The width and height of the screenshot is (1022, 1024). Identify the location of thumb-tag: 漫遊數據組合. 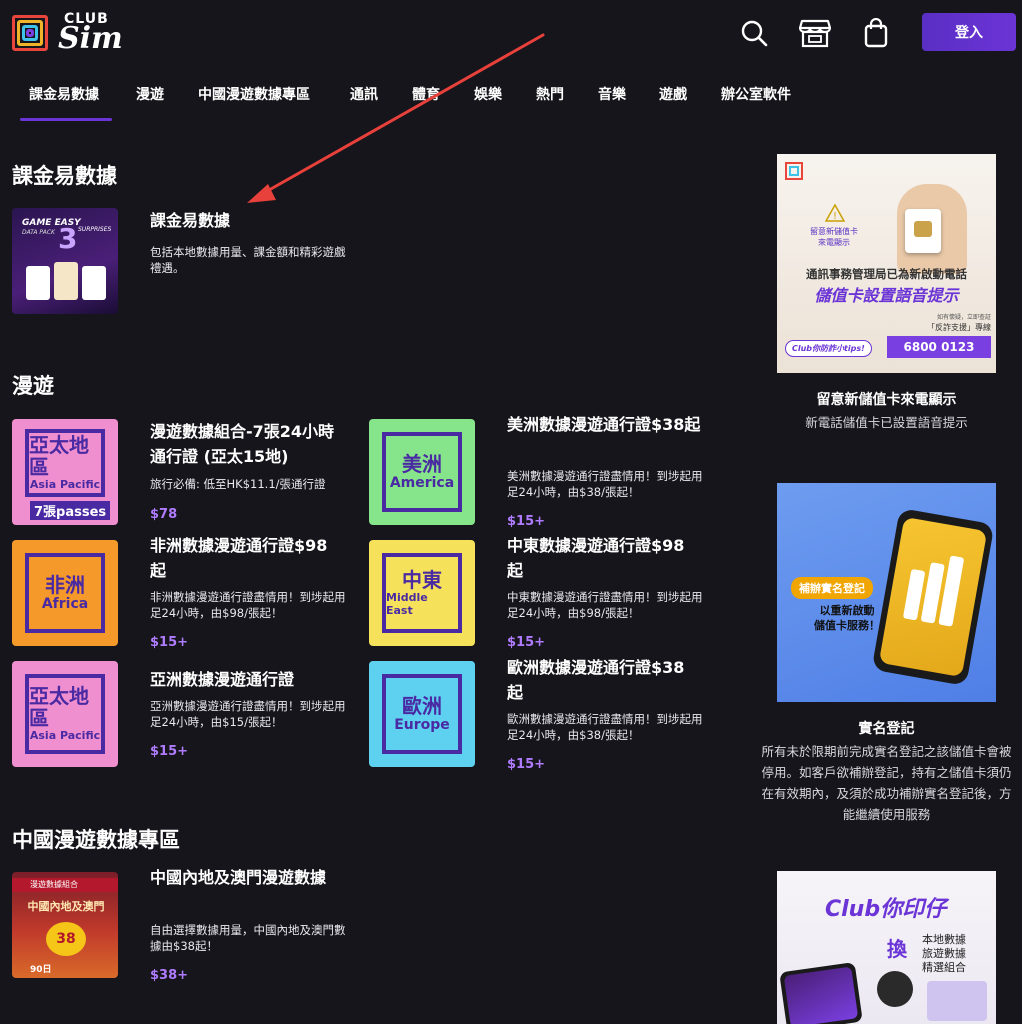
(65, 885).